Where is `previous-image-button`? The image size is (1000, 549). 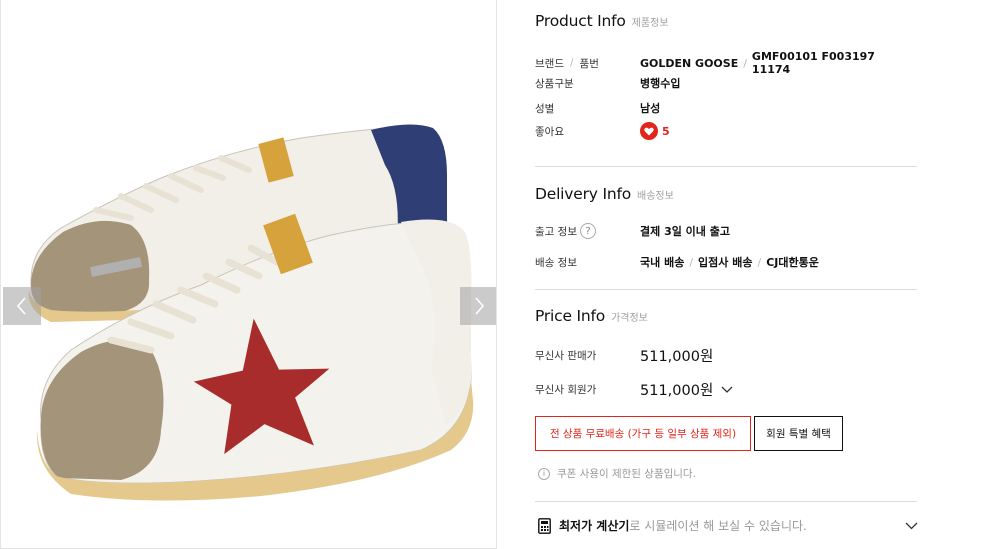 previous-image-button is located at coordinates (22, 306).